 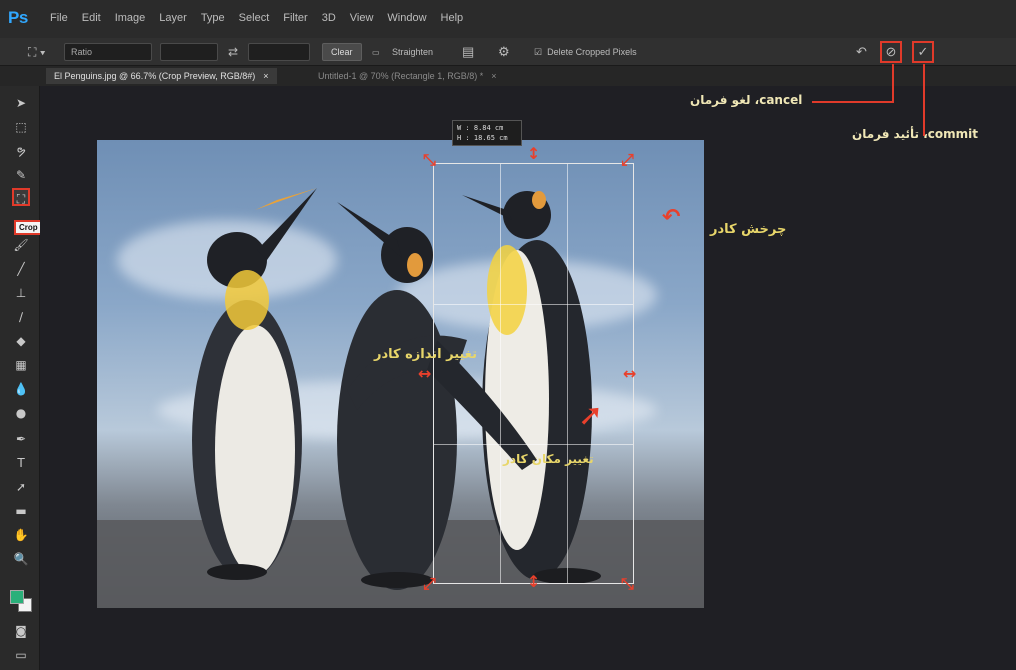 I want to click on menu-select: Select, so click(x=254, y=18).